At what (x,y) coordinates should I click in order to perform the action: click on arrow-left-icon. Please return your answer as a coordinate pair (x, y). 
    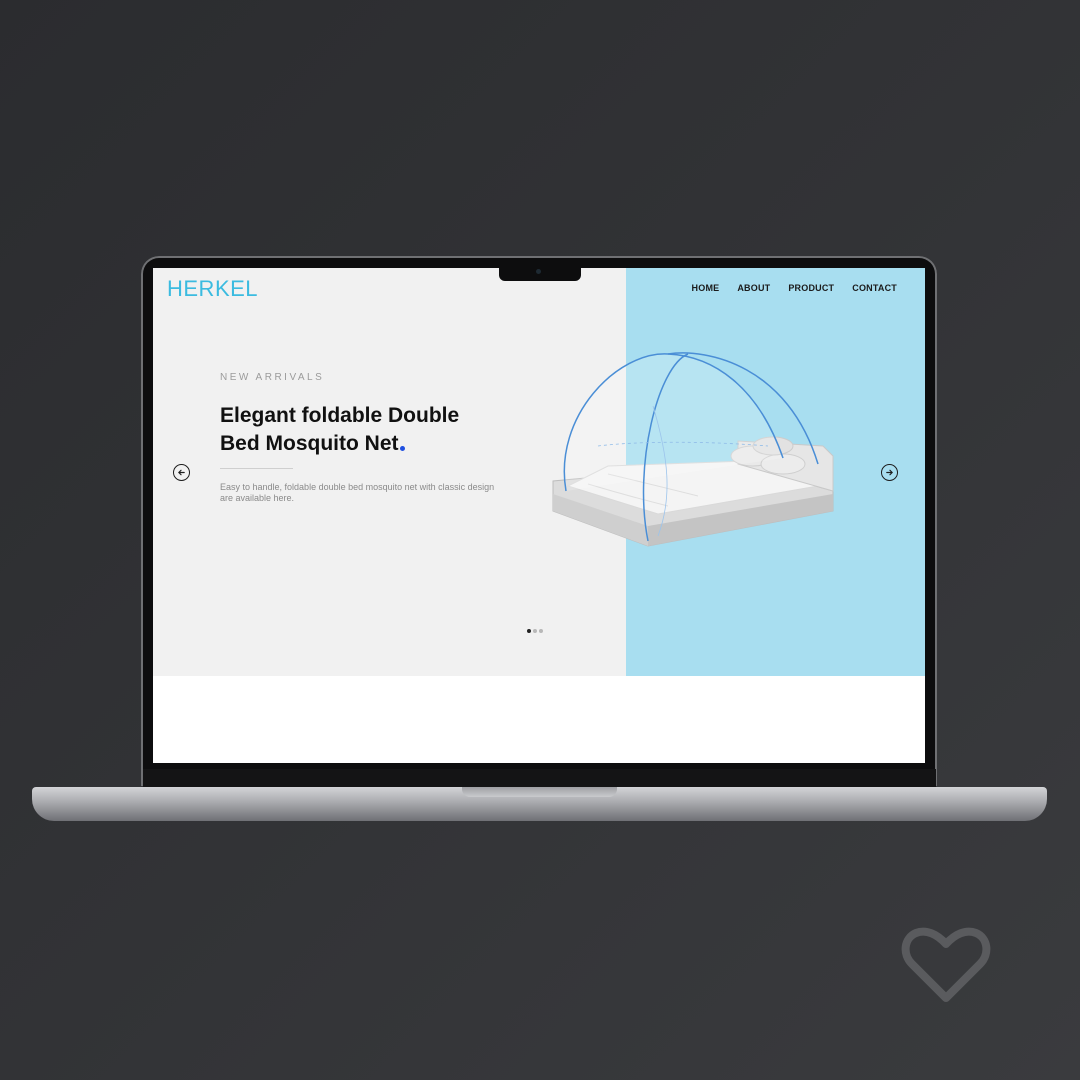
    Looking at the image, I should click on (181, 472).